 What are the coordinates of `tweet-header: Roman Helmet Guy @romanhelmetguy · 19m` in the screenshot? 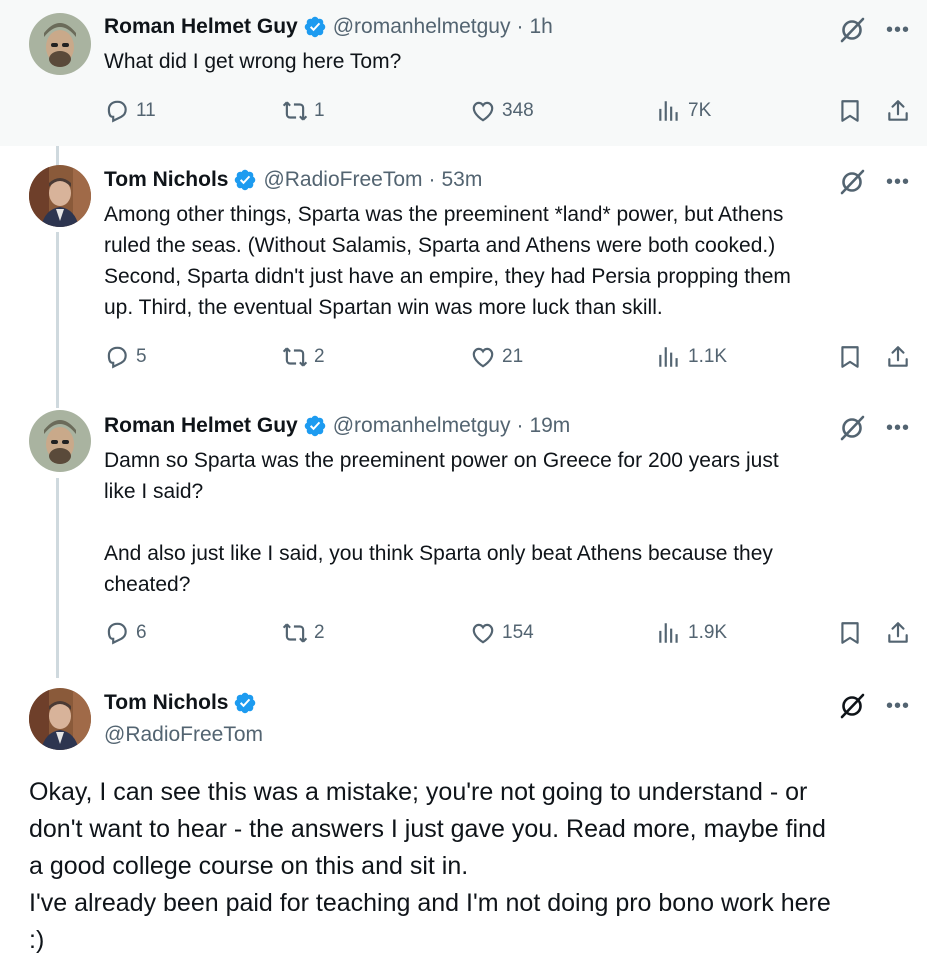 It's located at (337, 426).